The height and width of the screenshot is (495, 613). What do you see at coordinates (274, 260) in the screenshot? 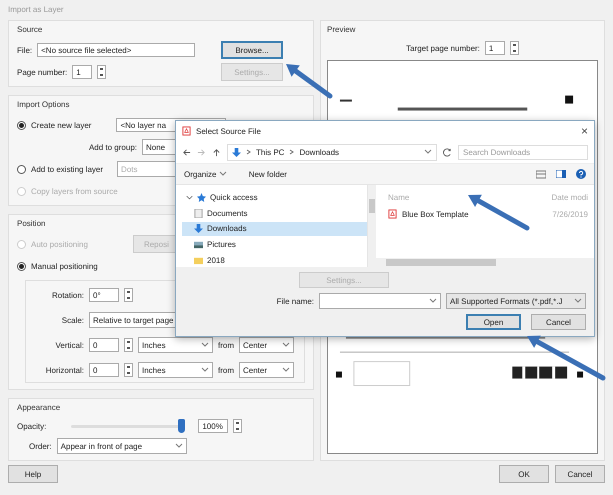
I see `tree-item: 2018` at bounding box center [274, 260].